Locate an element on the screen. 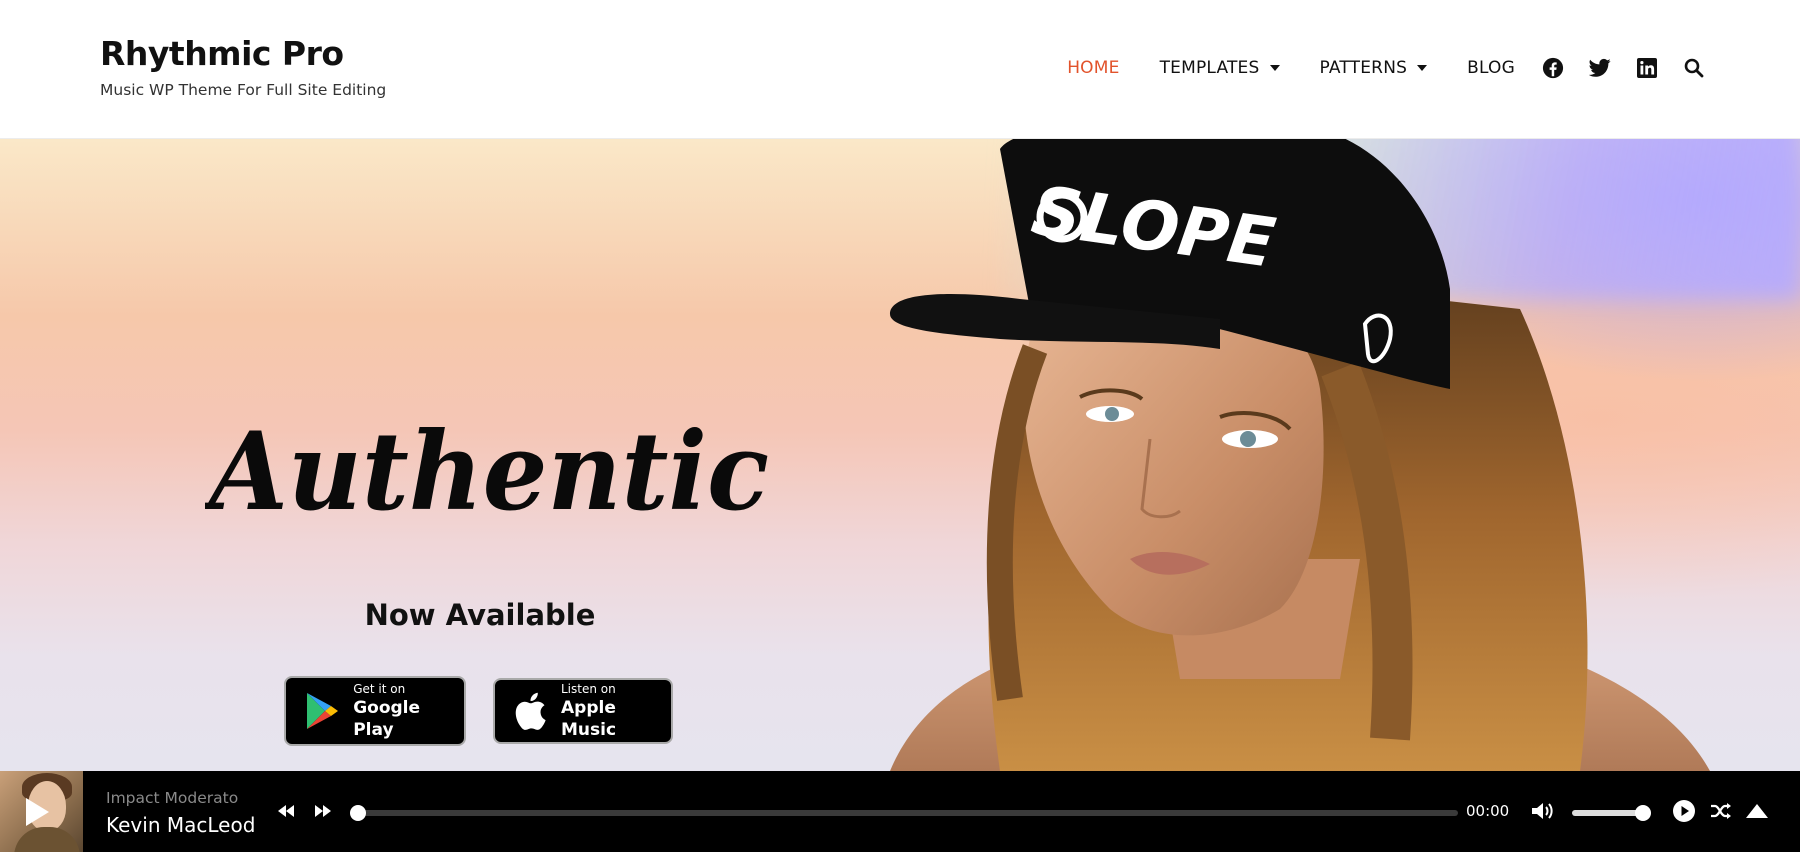 Image resolution: width=1800 pixels, height=852 pixels. nav-item-patterns: PATTERNS is located at coordinates (1374, 68).